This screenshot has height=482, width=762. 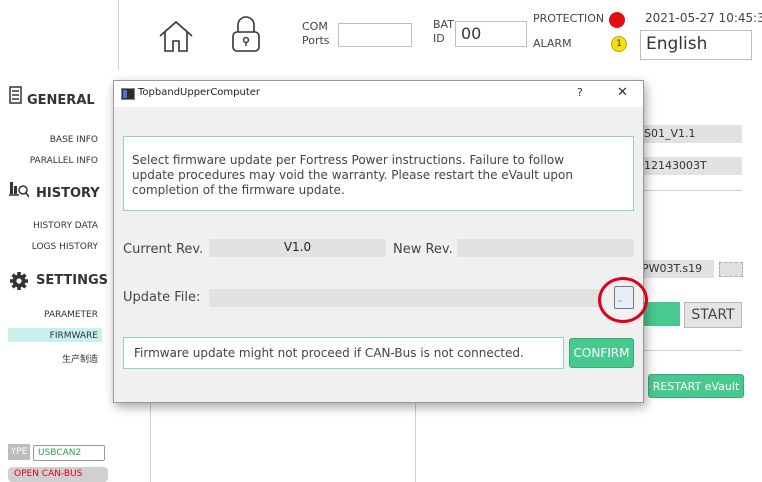 What do you see at coordinates (61, 100) in the screenshot?
I see `nav-general: GENERAL` at bounding box center [61, 100].